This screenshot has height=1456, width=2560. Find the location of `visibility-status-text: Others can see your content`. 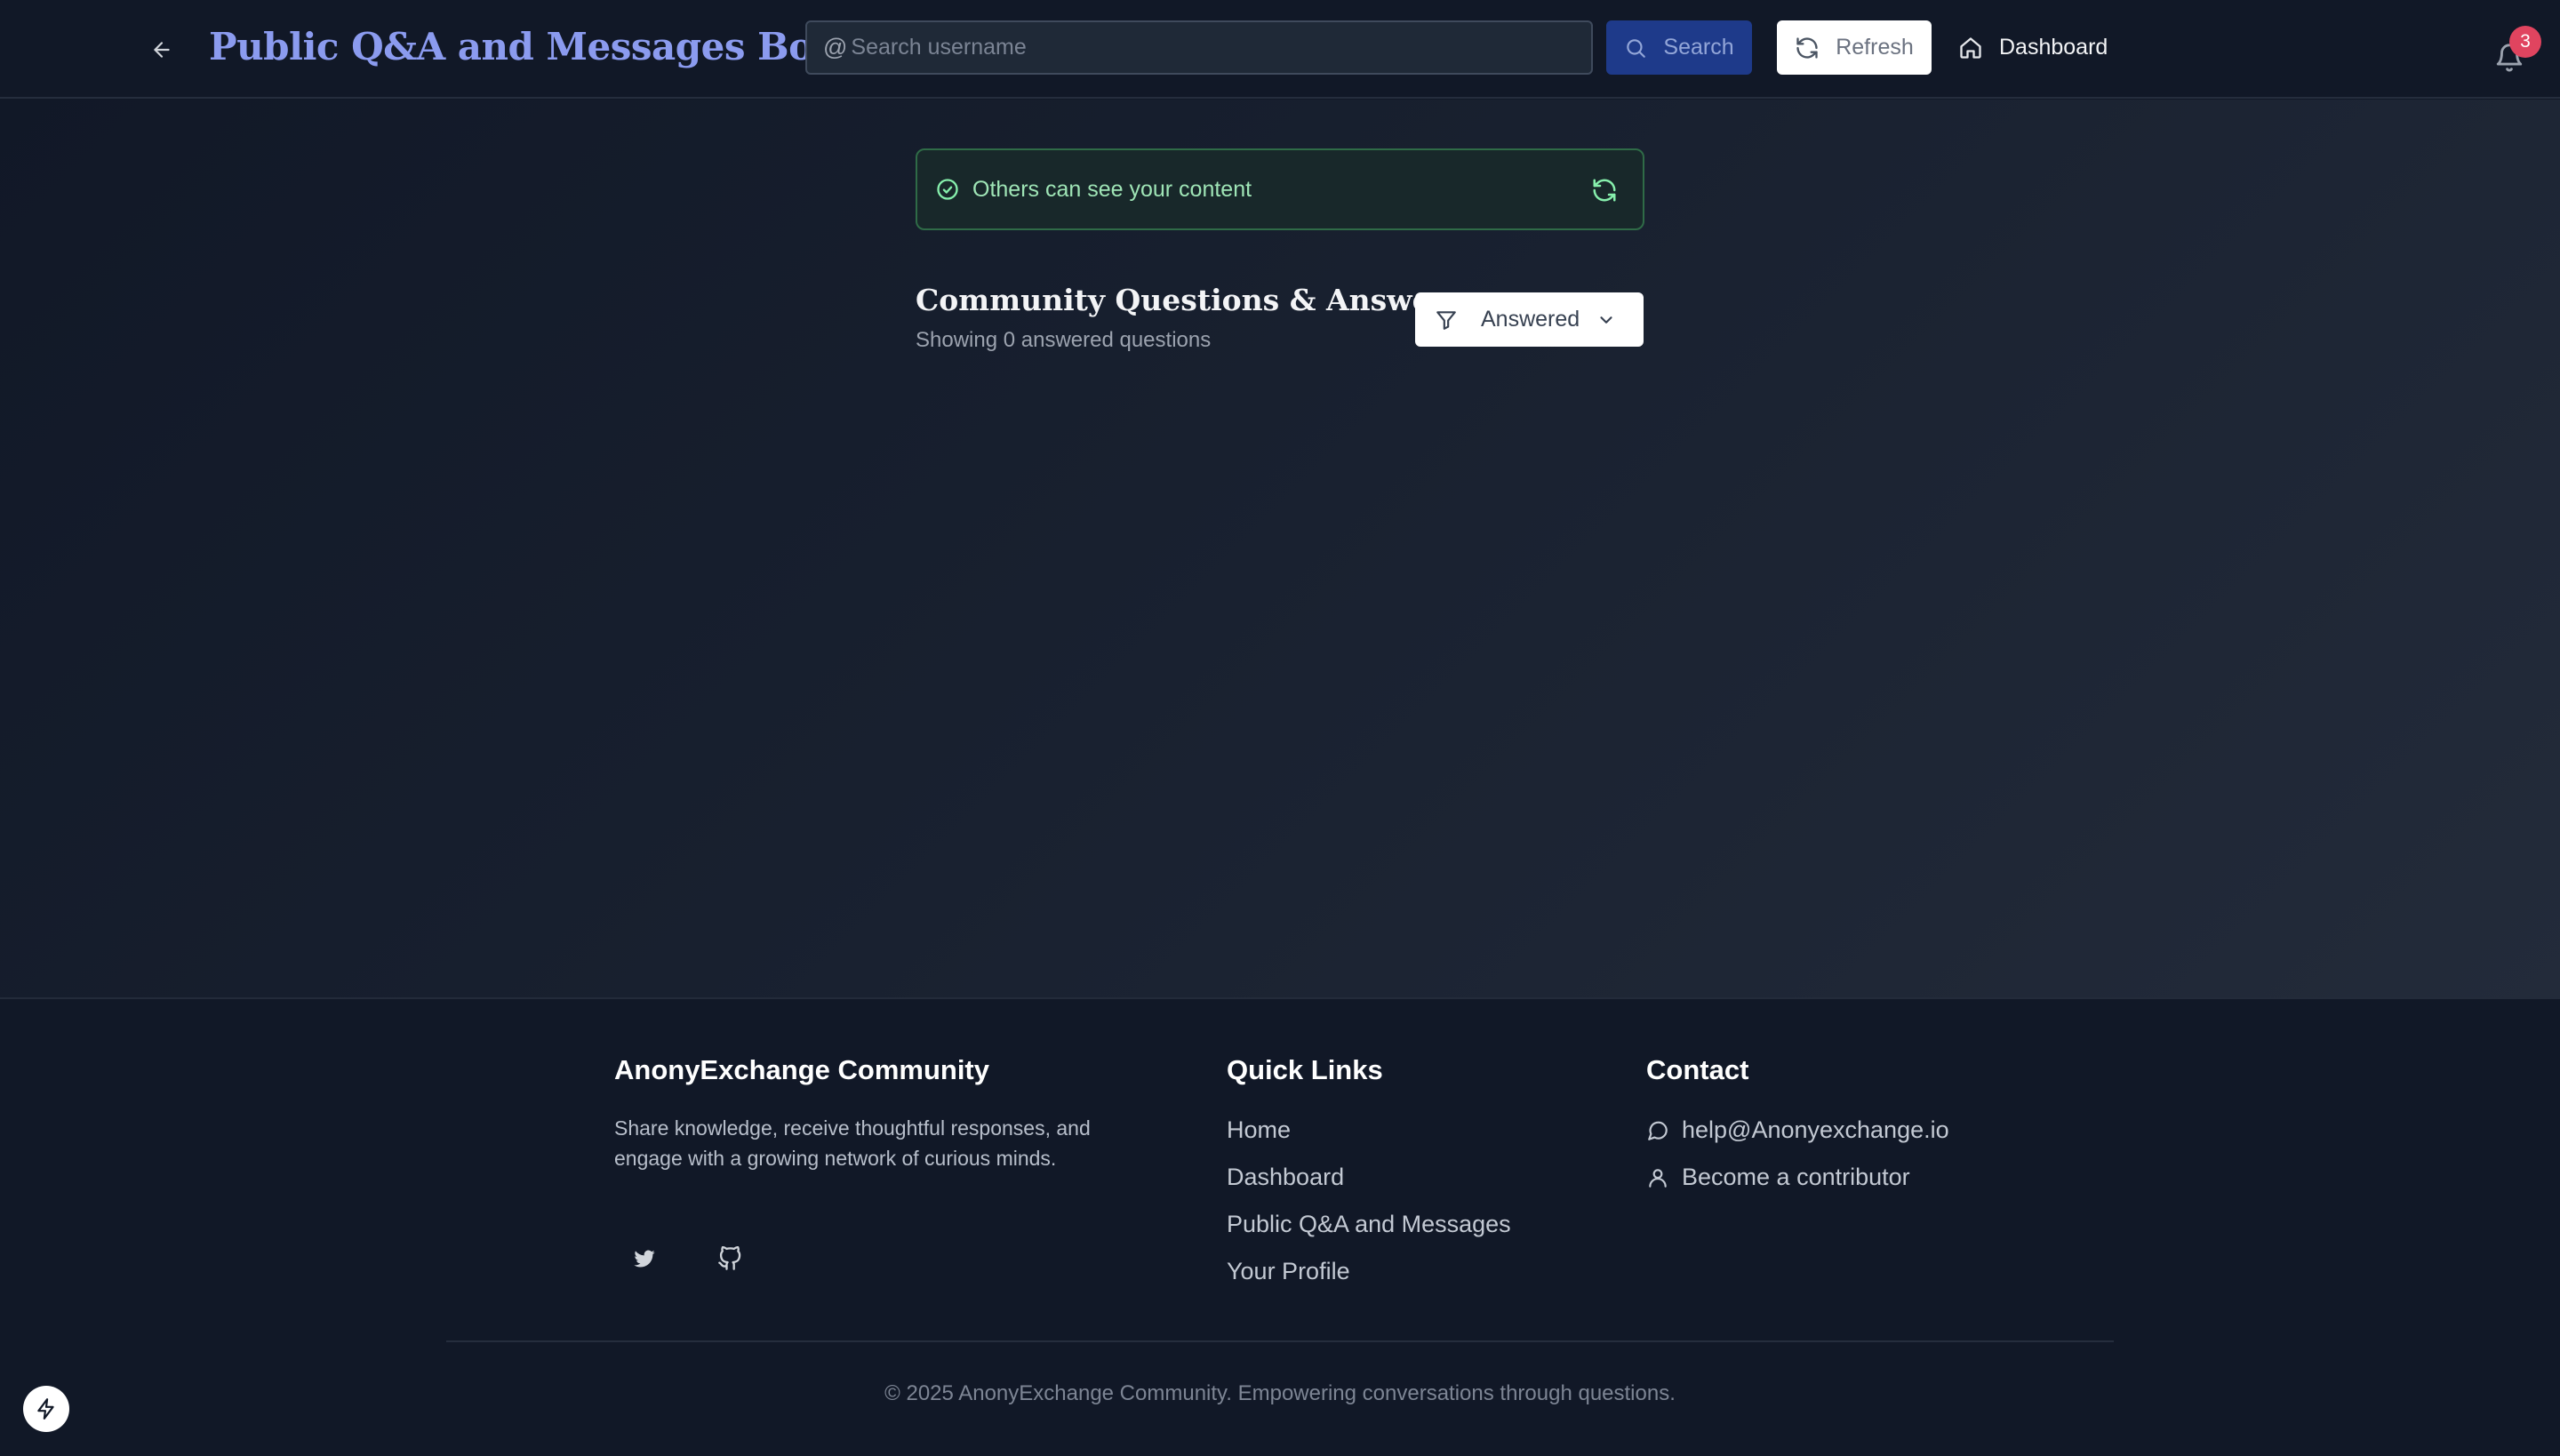

visibility-status-text: Others can see your content is located at coordinates (1112, 189).